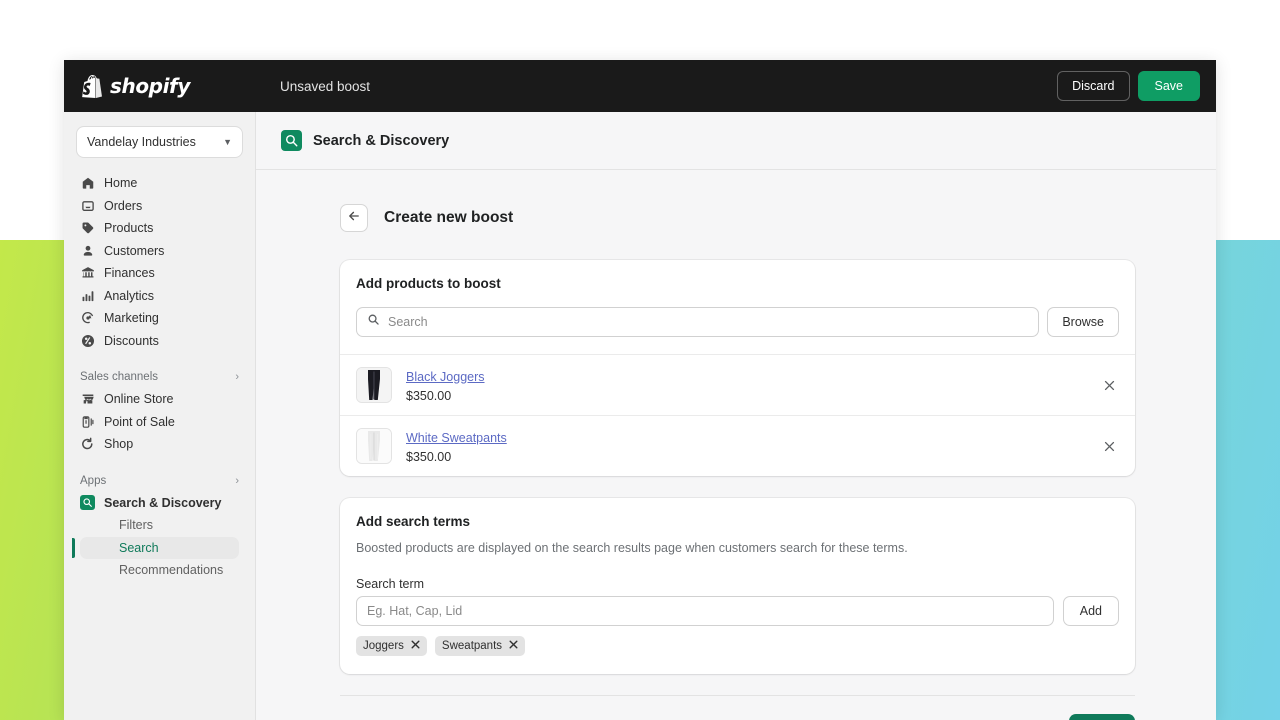  What do you see at coordinates (171, 570) in the screenshot?
I see `sidebar-item-label: Recommendations` at bounding box center [171, 570].